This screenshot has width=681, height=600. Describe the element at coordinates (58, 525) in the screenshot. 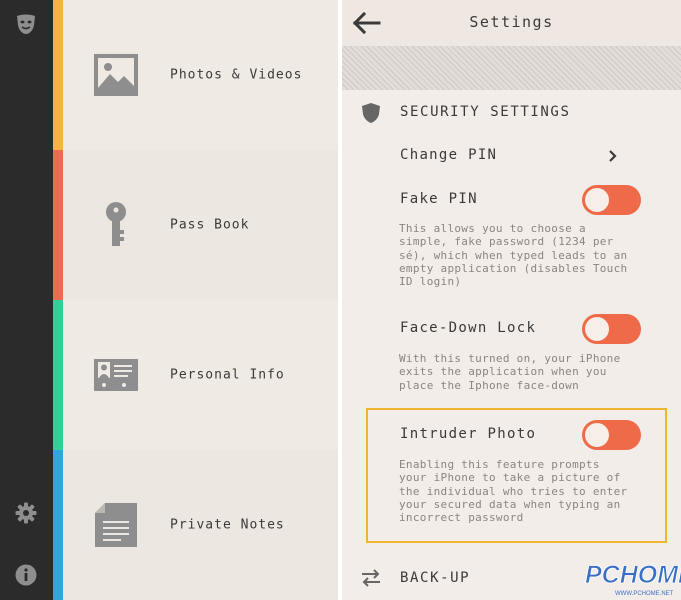

I see `stripe-blue` at that location.